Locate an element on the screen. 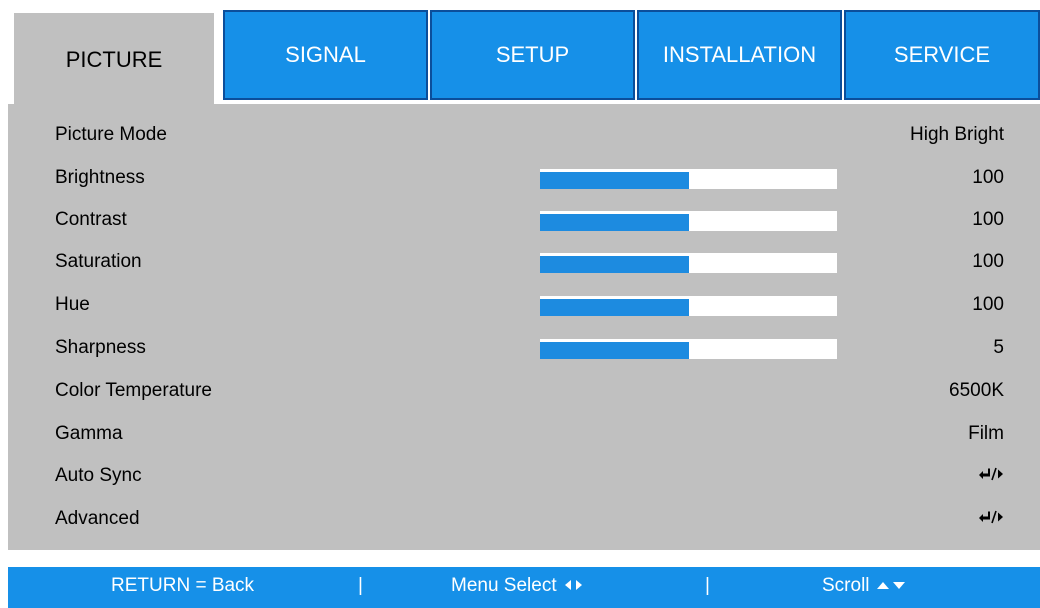  tab-picture-label: PICTURE is located at coordinates (114, 59).